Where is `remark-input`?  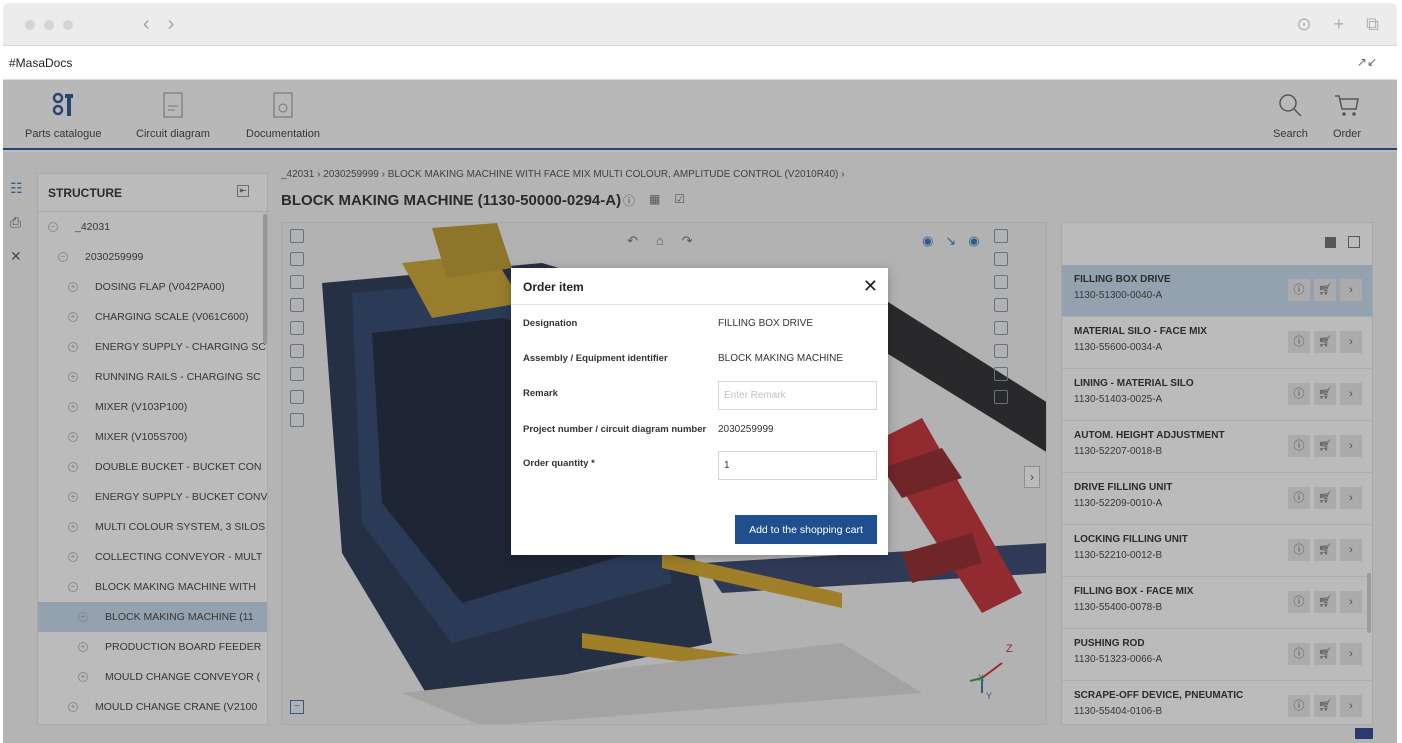 remark-input is located at coordinates (797, 395).